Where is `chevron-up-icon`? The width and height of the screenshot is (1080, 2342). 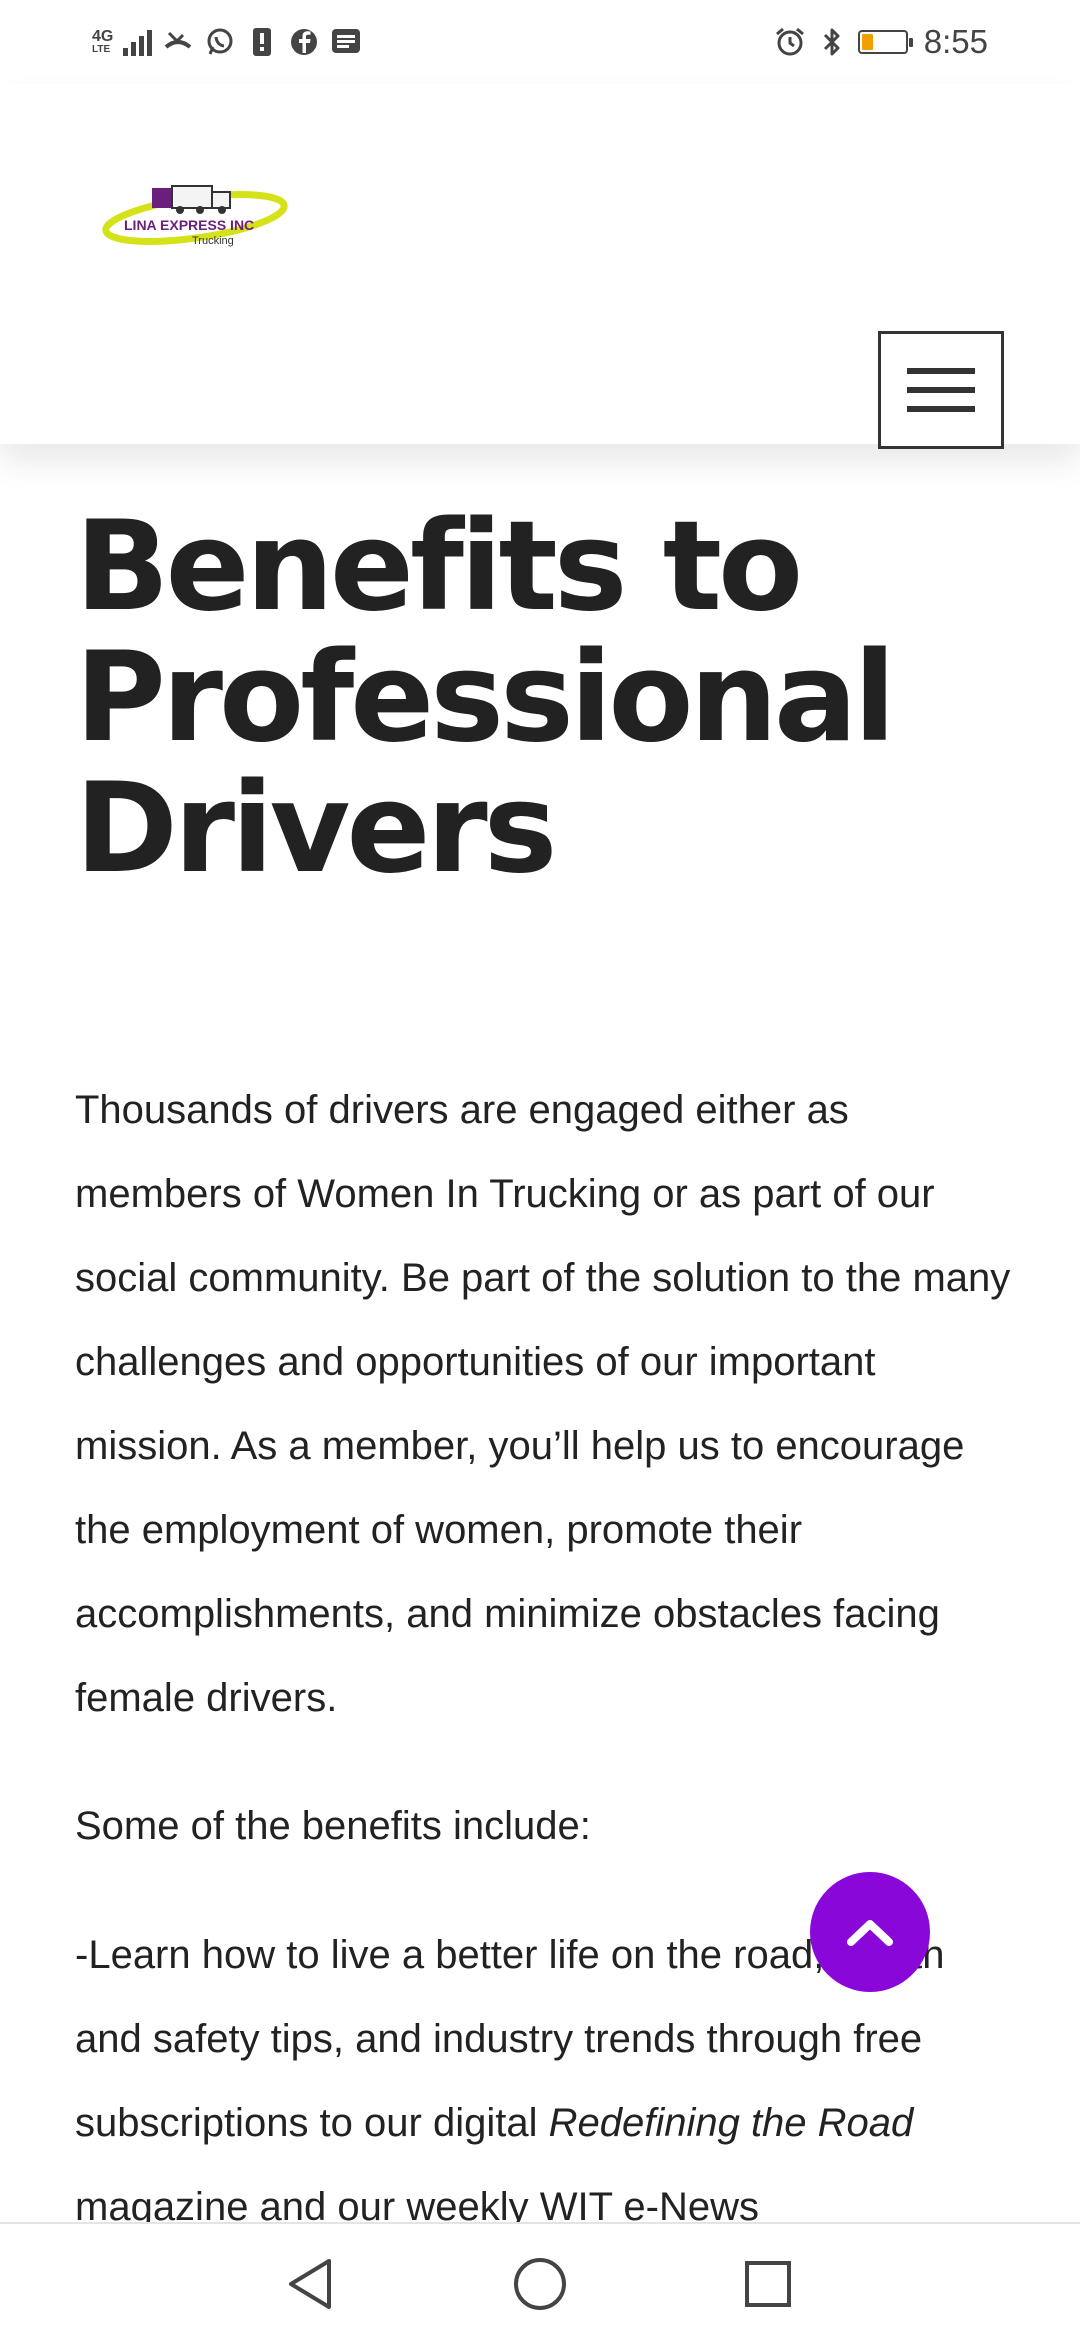 chevron-up-icon is located at coordinates (870, 1933).